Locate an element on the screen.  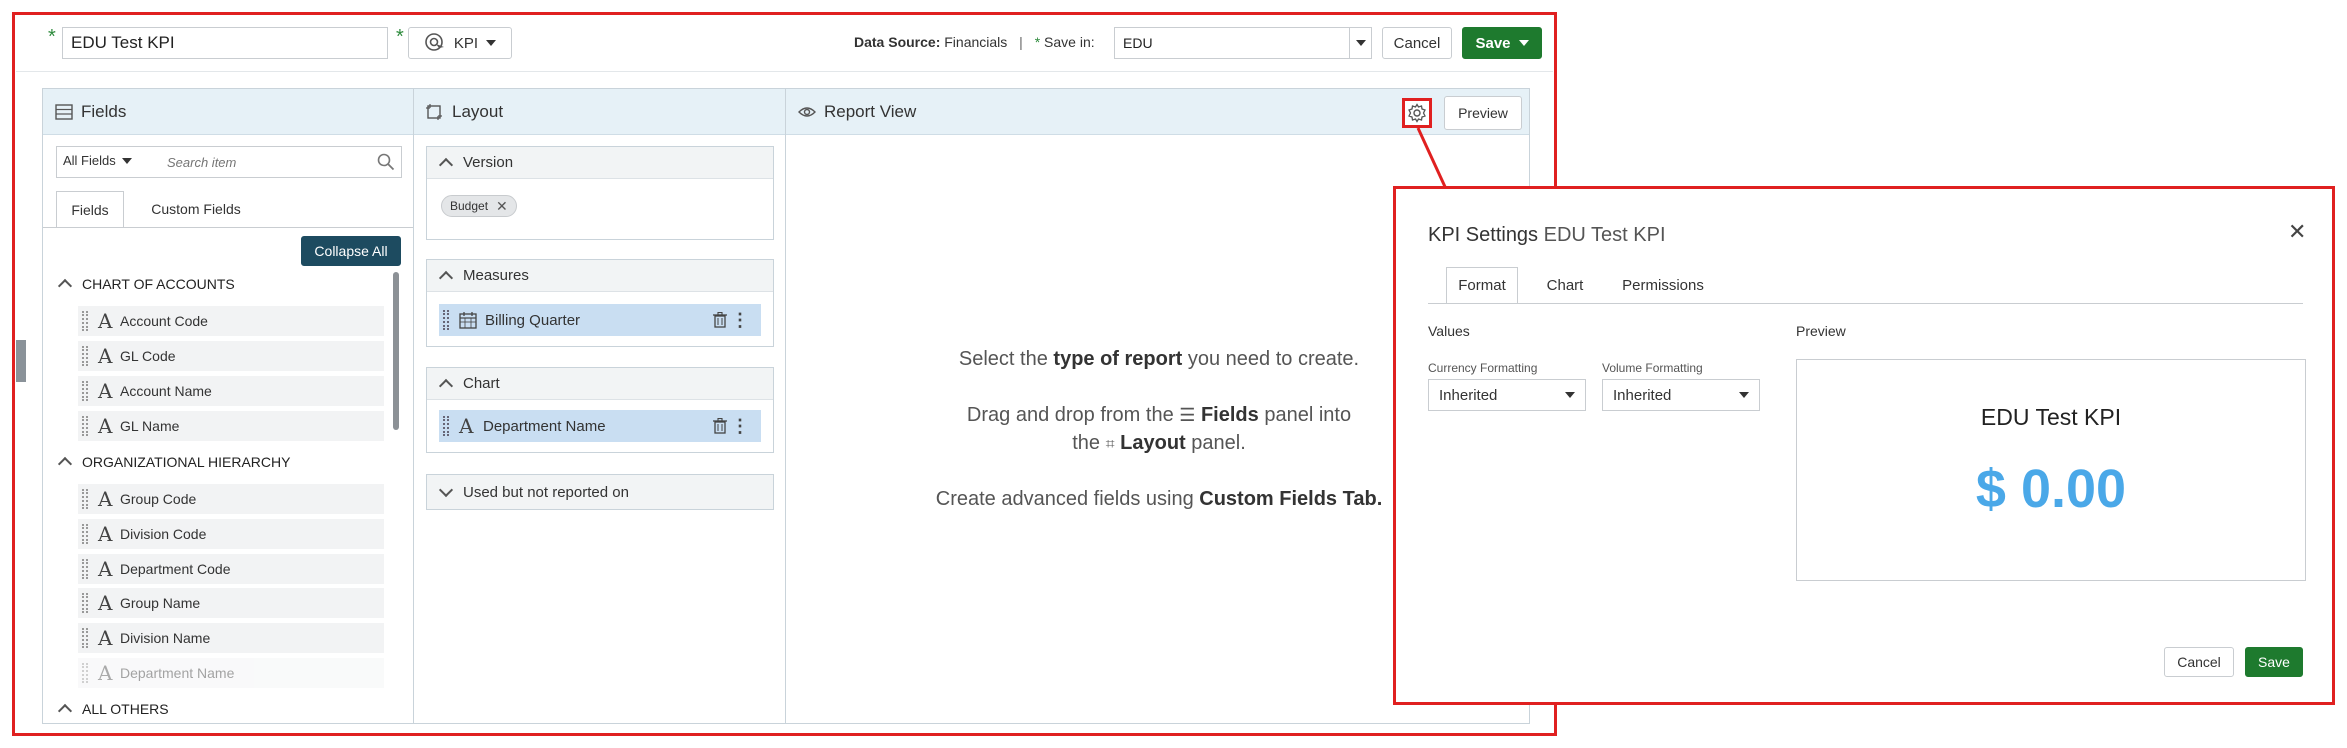
chart-box: Chart A Department Name ⋮ is located at coordinates (600, 410).